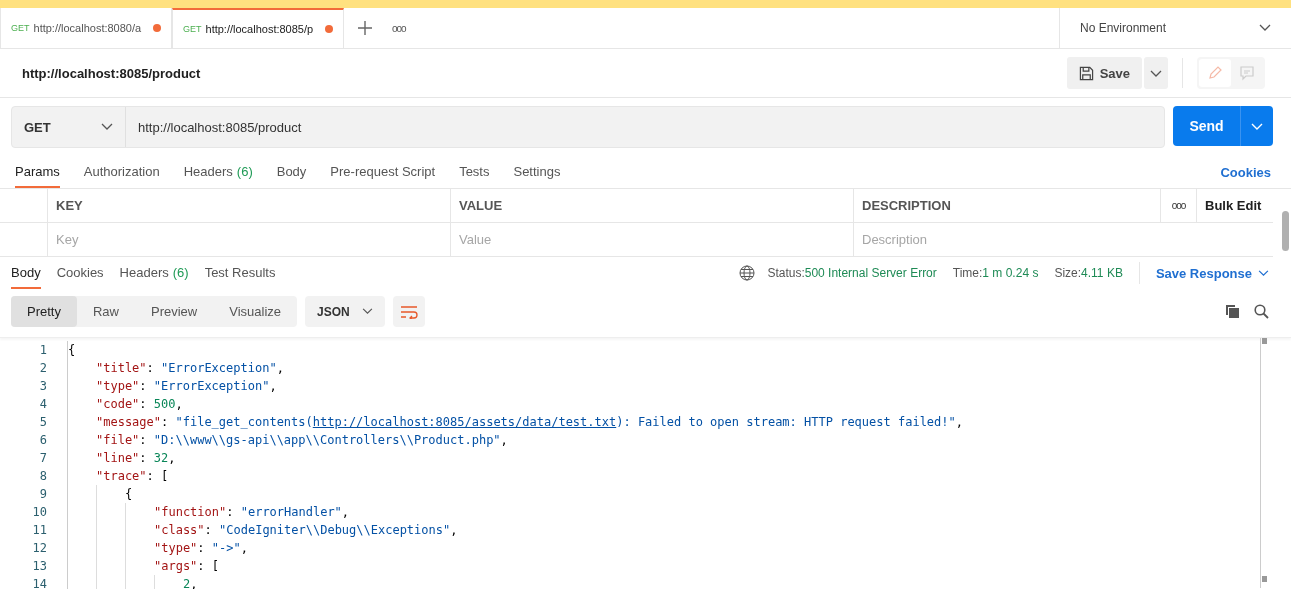  I want to click on status-label: Status:, so click(786, 273).